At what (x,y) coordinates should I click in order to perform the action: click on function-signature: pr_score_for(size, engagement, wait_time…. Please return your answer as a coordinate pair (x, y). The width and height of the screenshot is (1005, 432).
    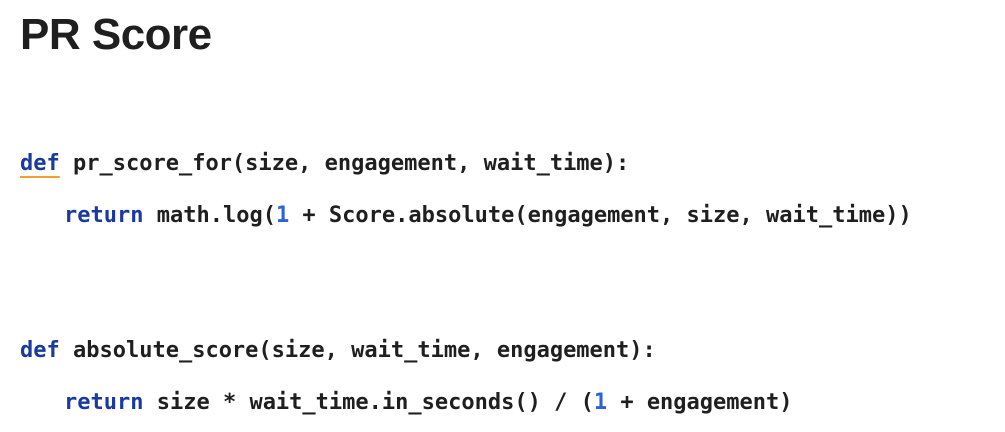
    Looking at the image, I should click on (344, 163).